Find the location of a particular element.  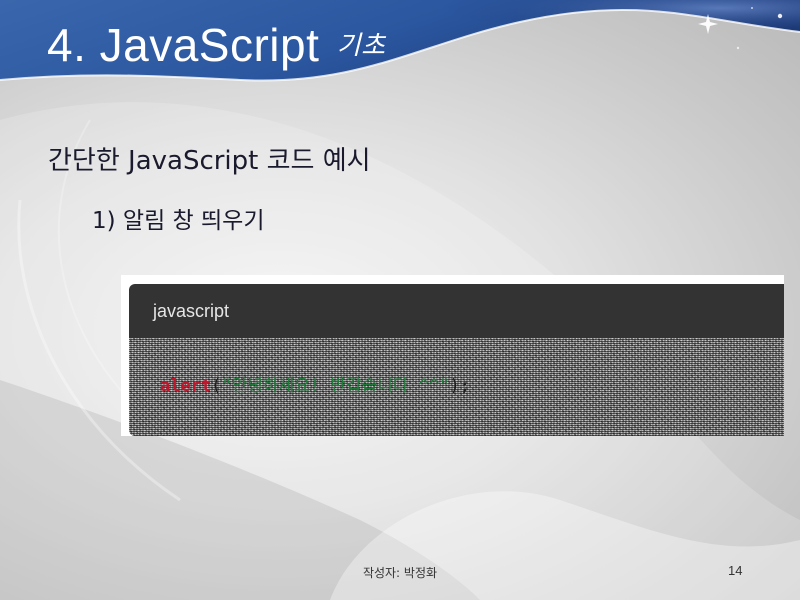

slide-title: 4. JavaScript 기초 is located at coordinates (216, 45).